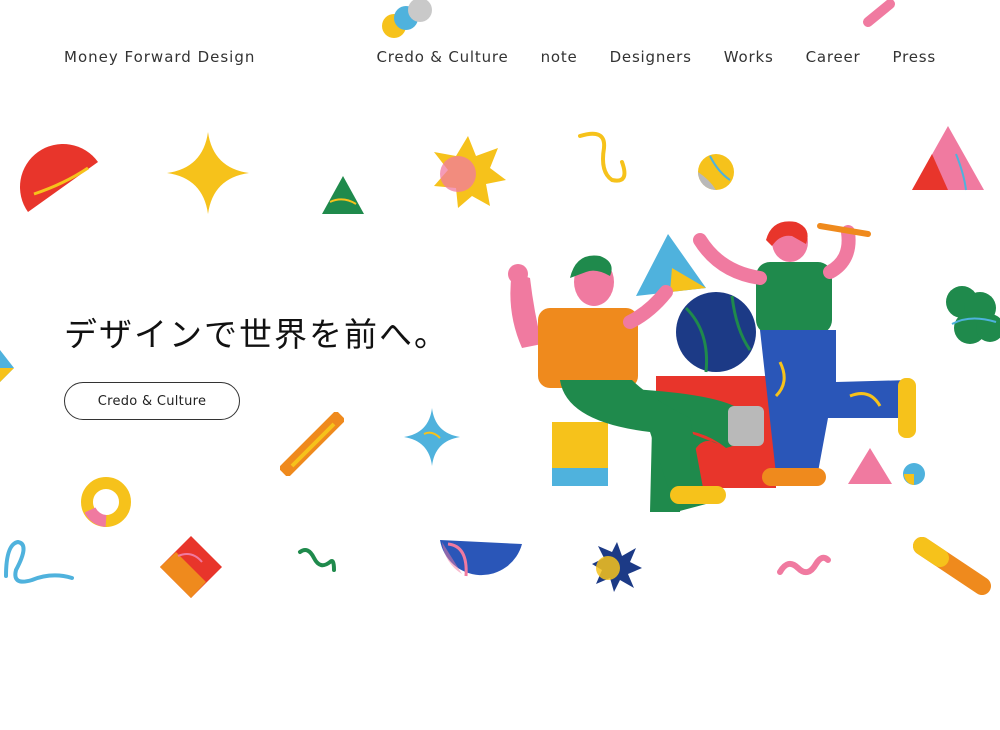 The image size is (1000, 730). I want to click on nav-item-press: Press, so click(914, 57).